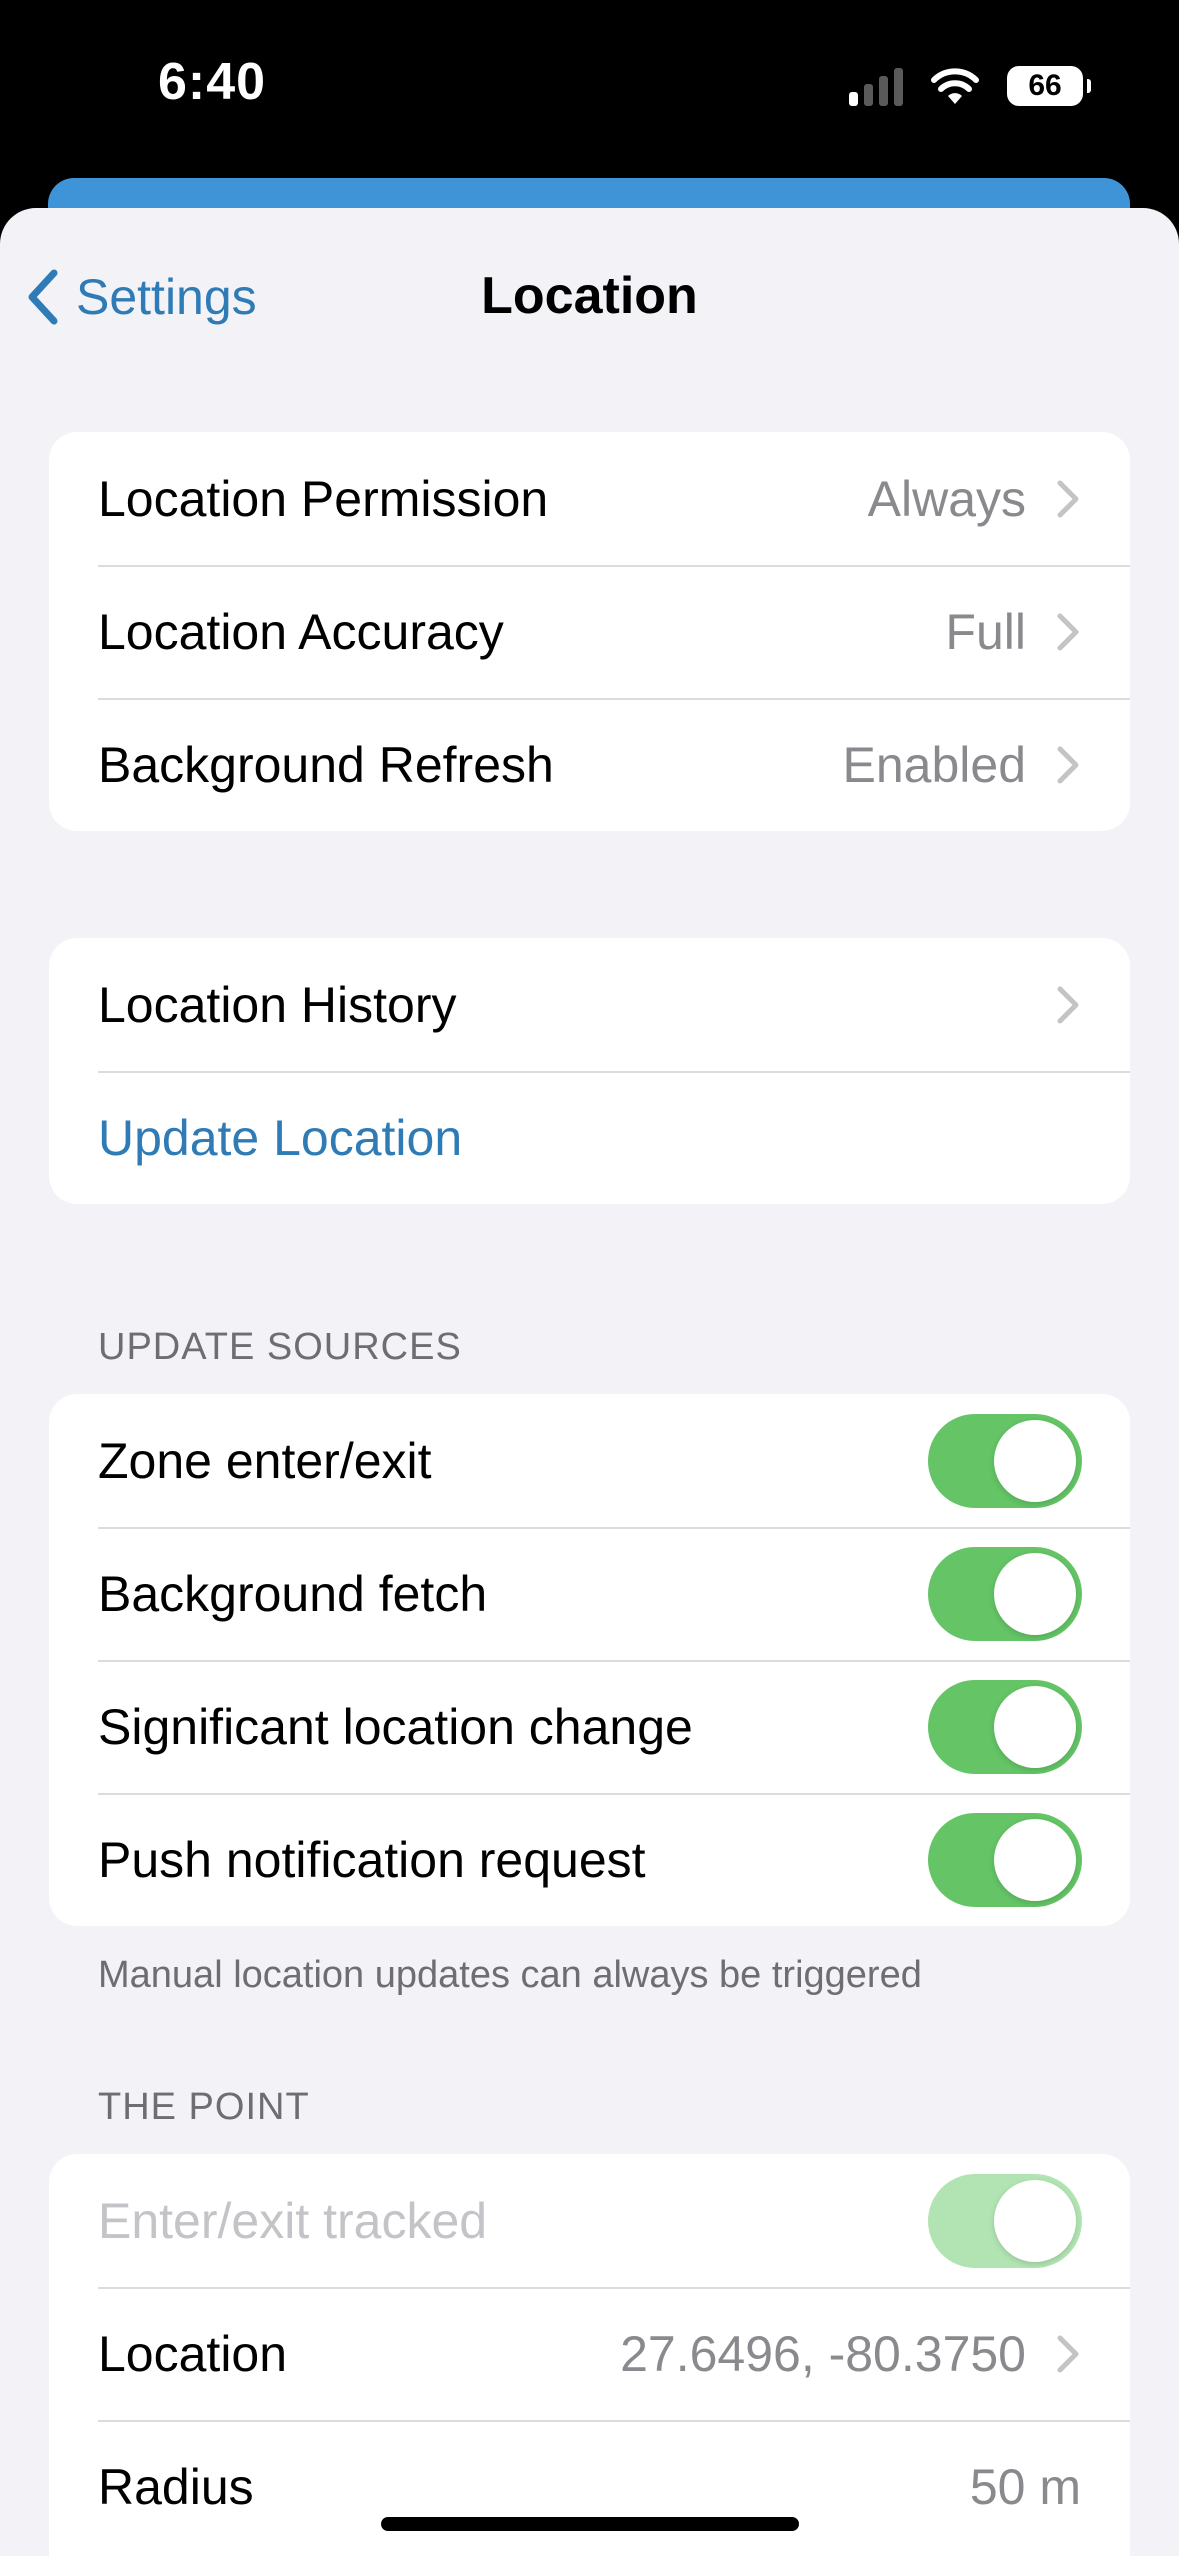 This screenshot has width=1179, height=2556. I want to click on status-bar: 6:40 66, so click(589, 100).